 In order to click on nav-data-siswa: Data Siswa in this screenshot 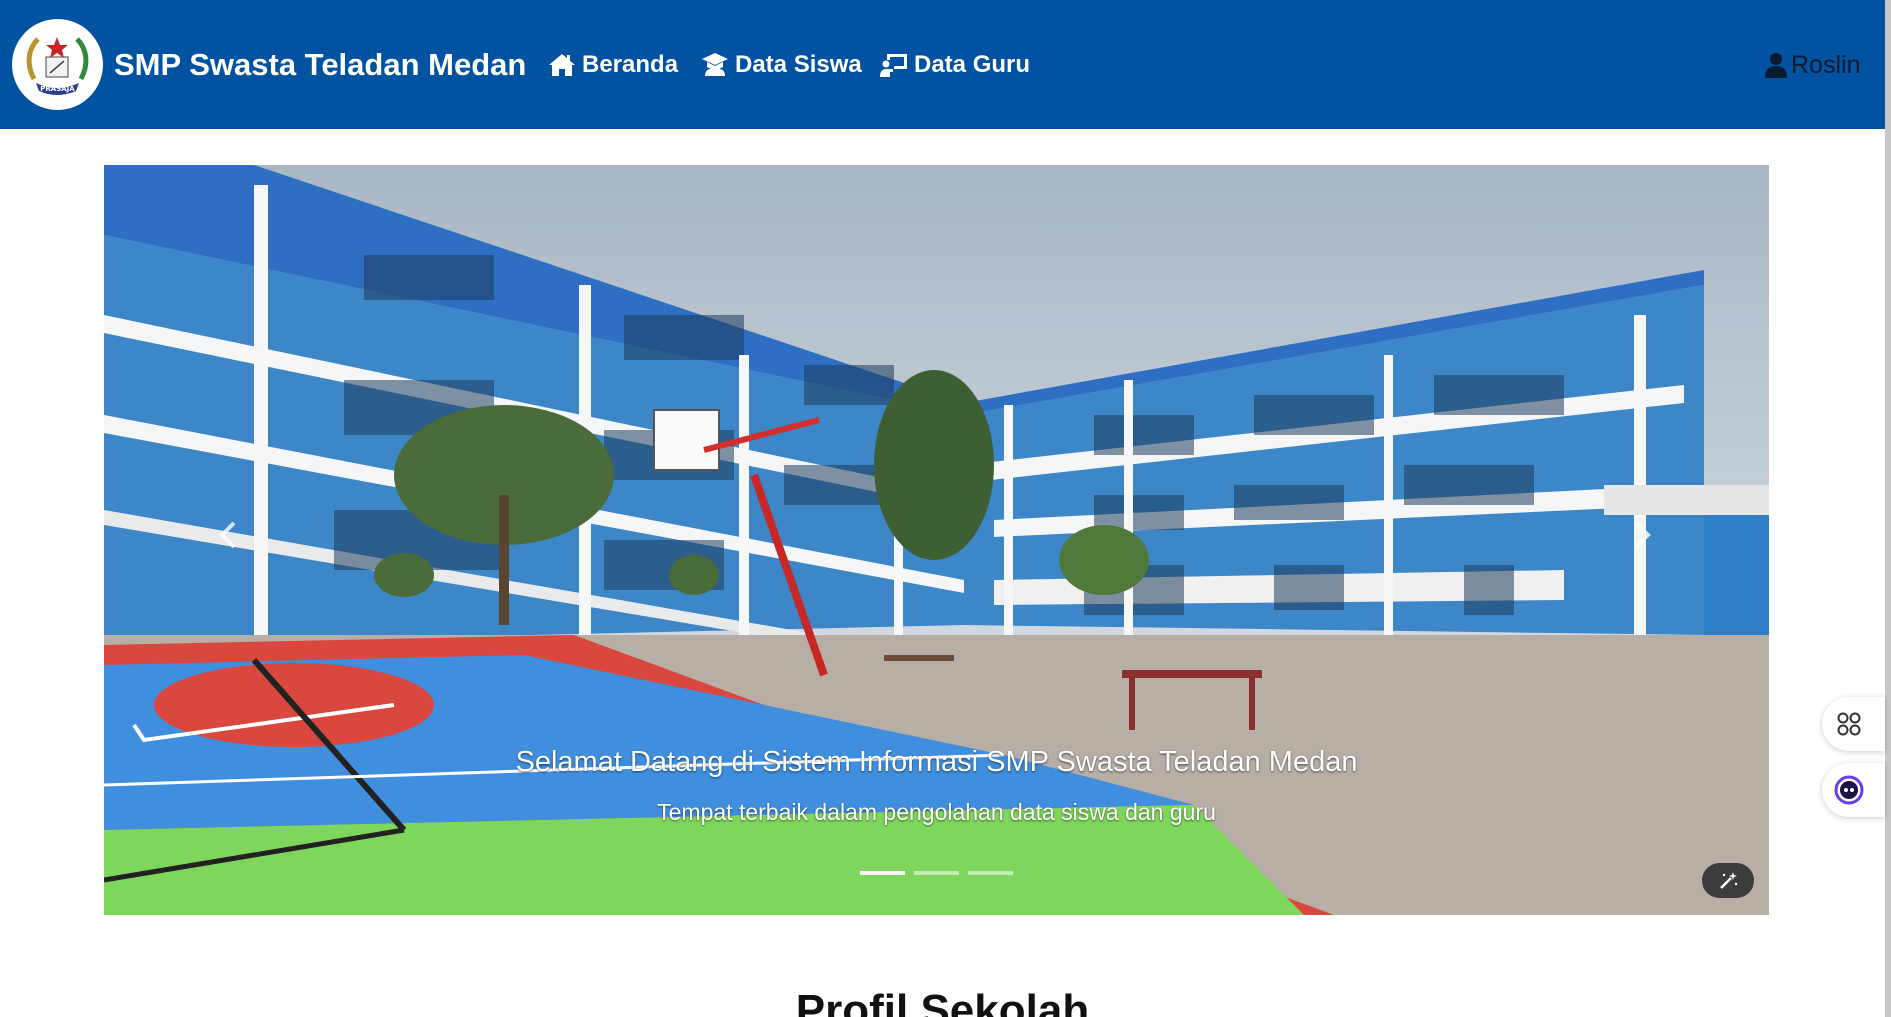, I will do `click(781, 65)`.